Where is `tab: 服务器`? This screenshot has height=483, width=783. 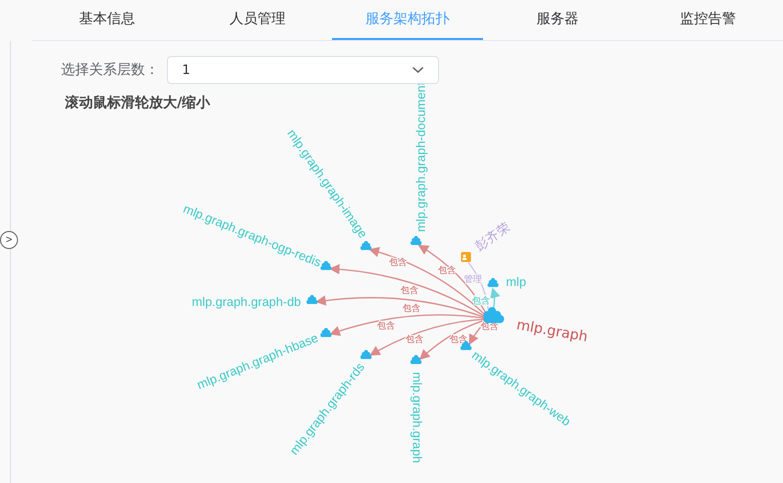
tab: 服务器 is located at coordinates (557, 20).